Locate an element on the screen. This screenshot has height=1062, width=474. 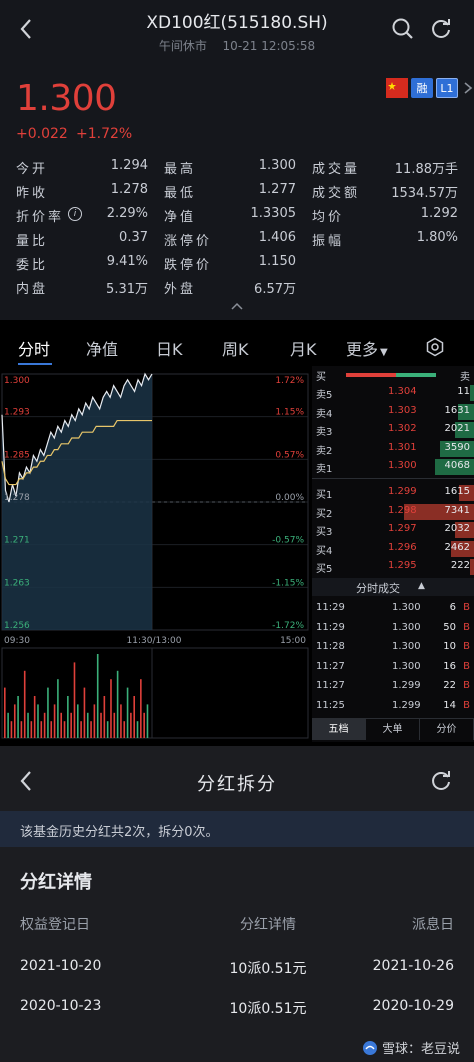
level-label: 卖2 is located at coordinates (324, 451).